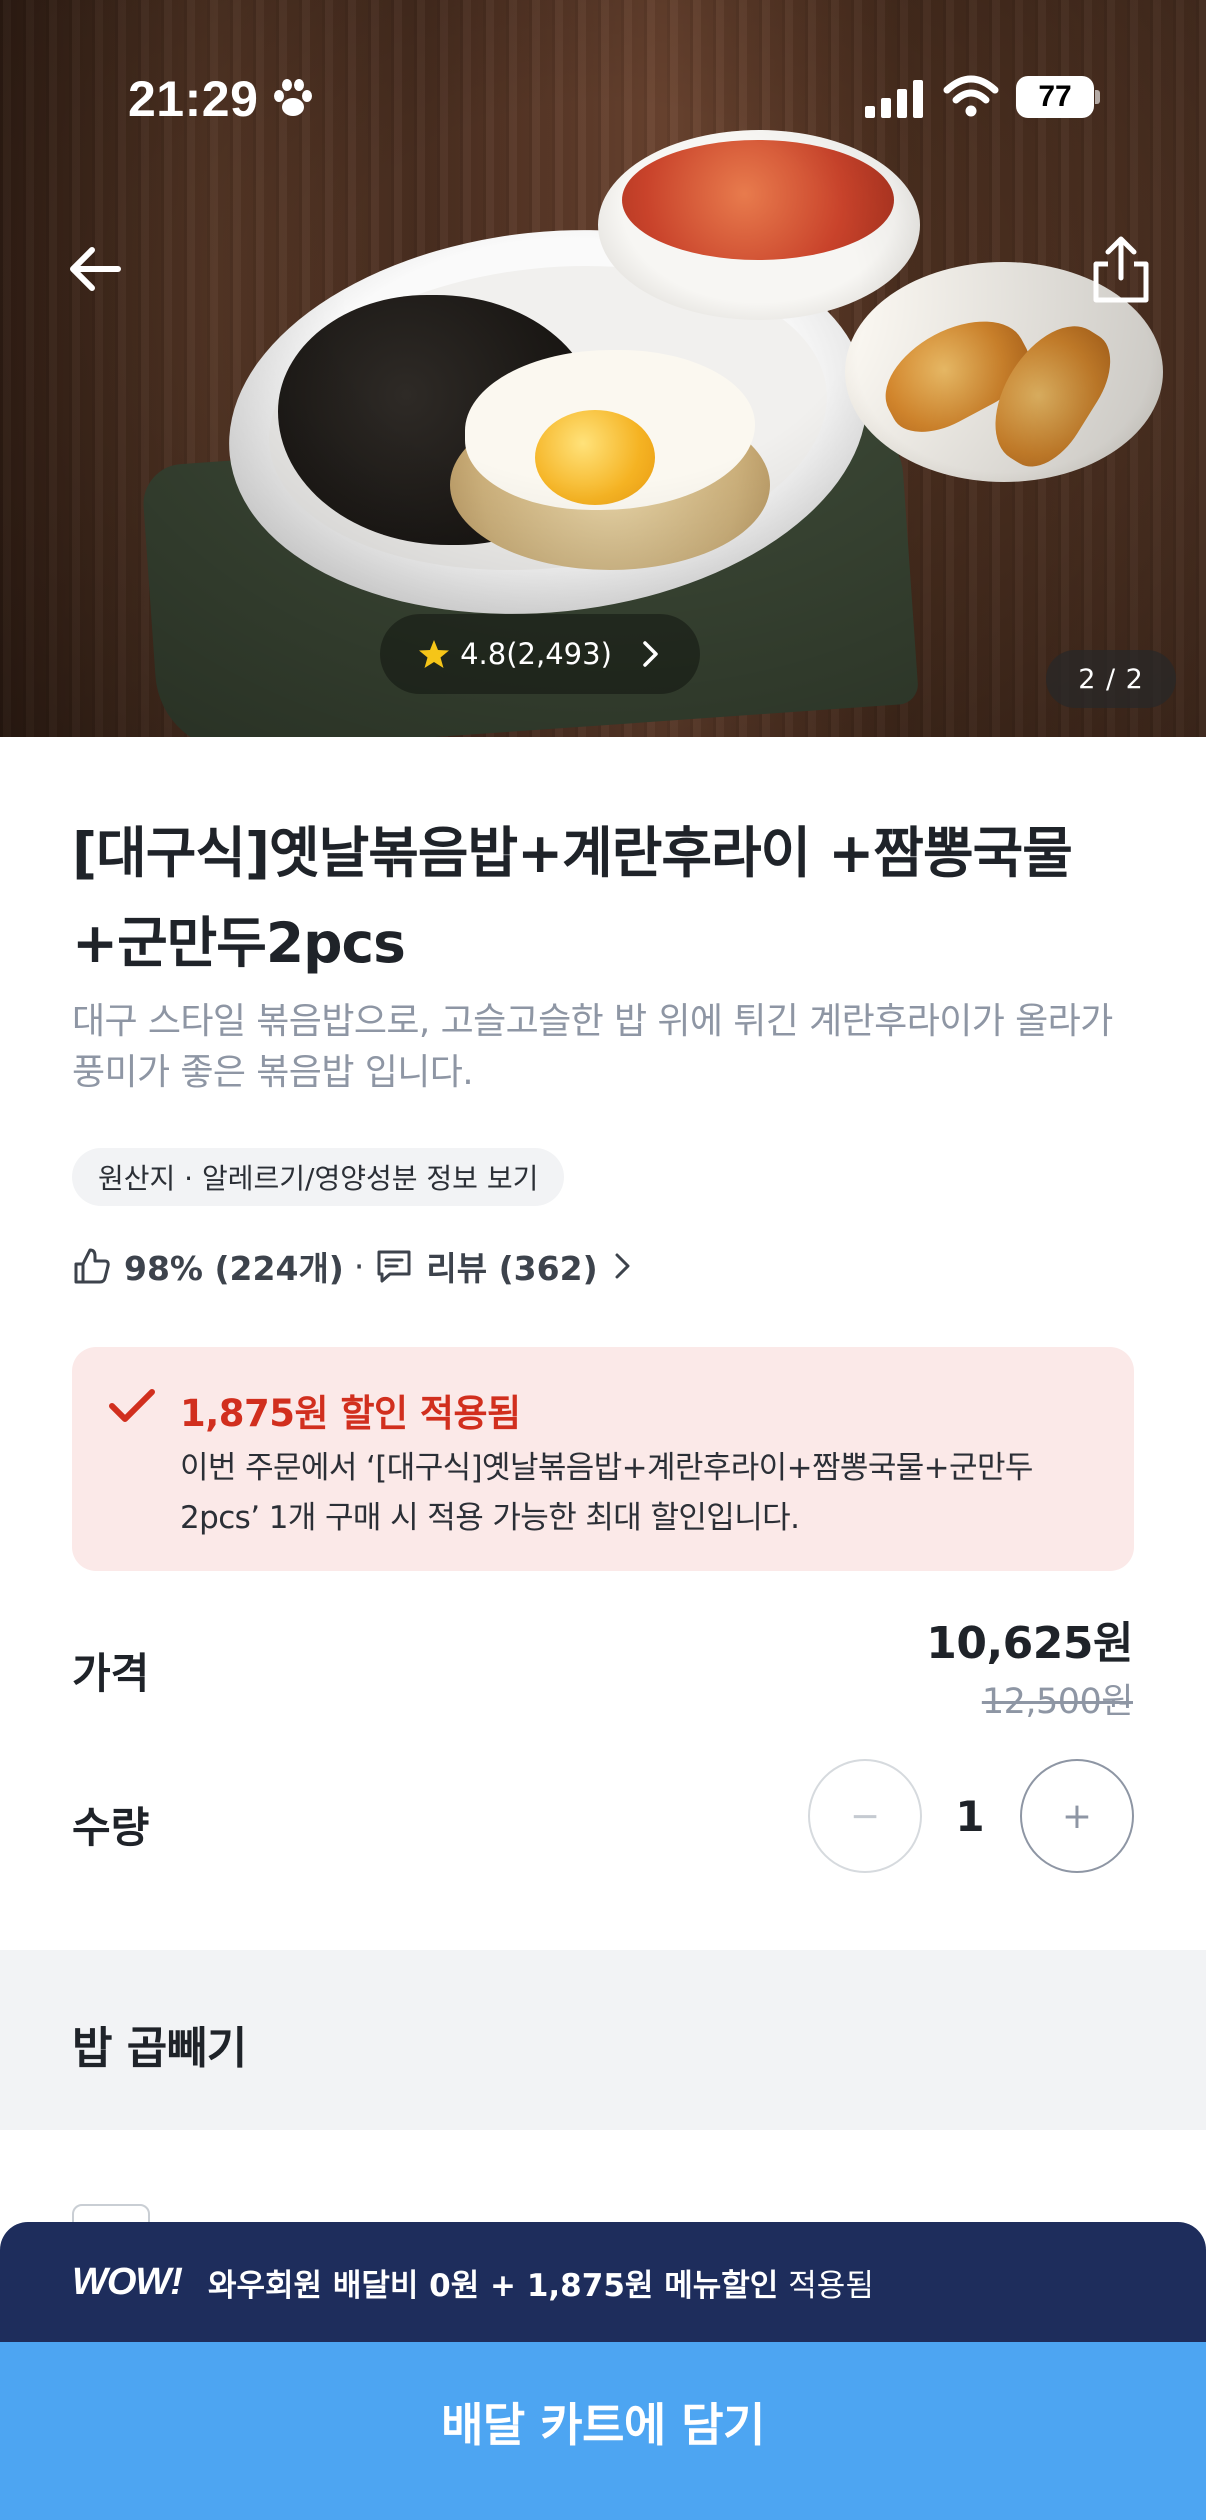 The image size is (1206, 2520). I want to click on like-rate: 98% (224개), so click(234, 1268).